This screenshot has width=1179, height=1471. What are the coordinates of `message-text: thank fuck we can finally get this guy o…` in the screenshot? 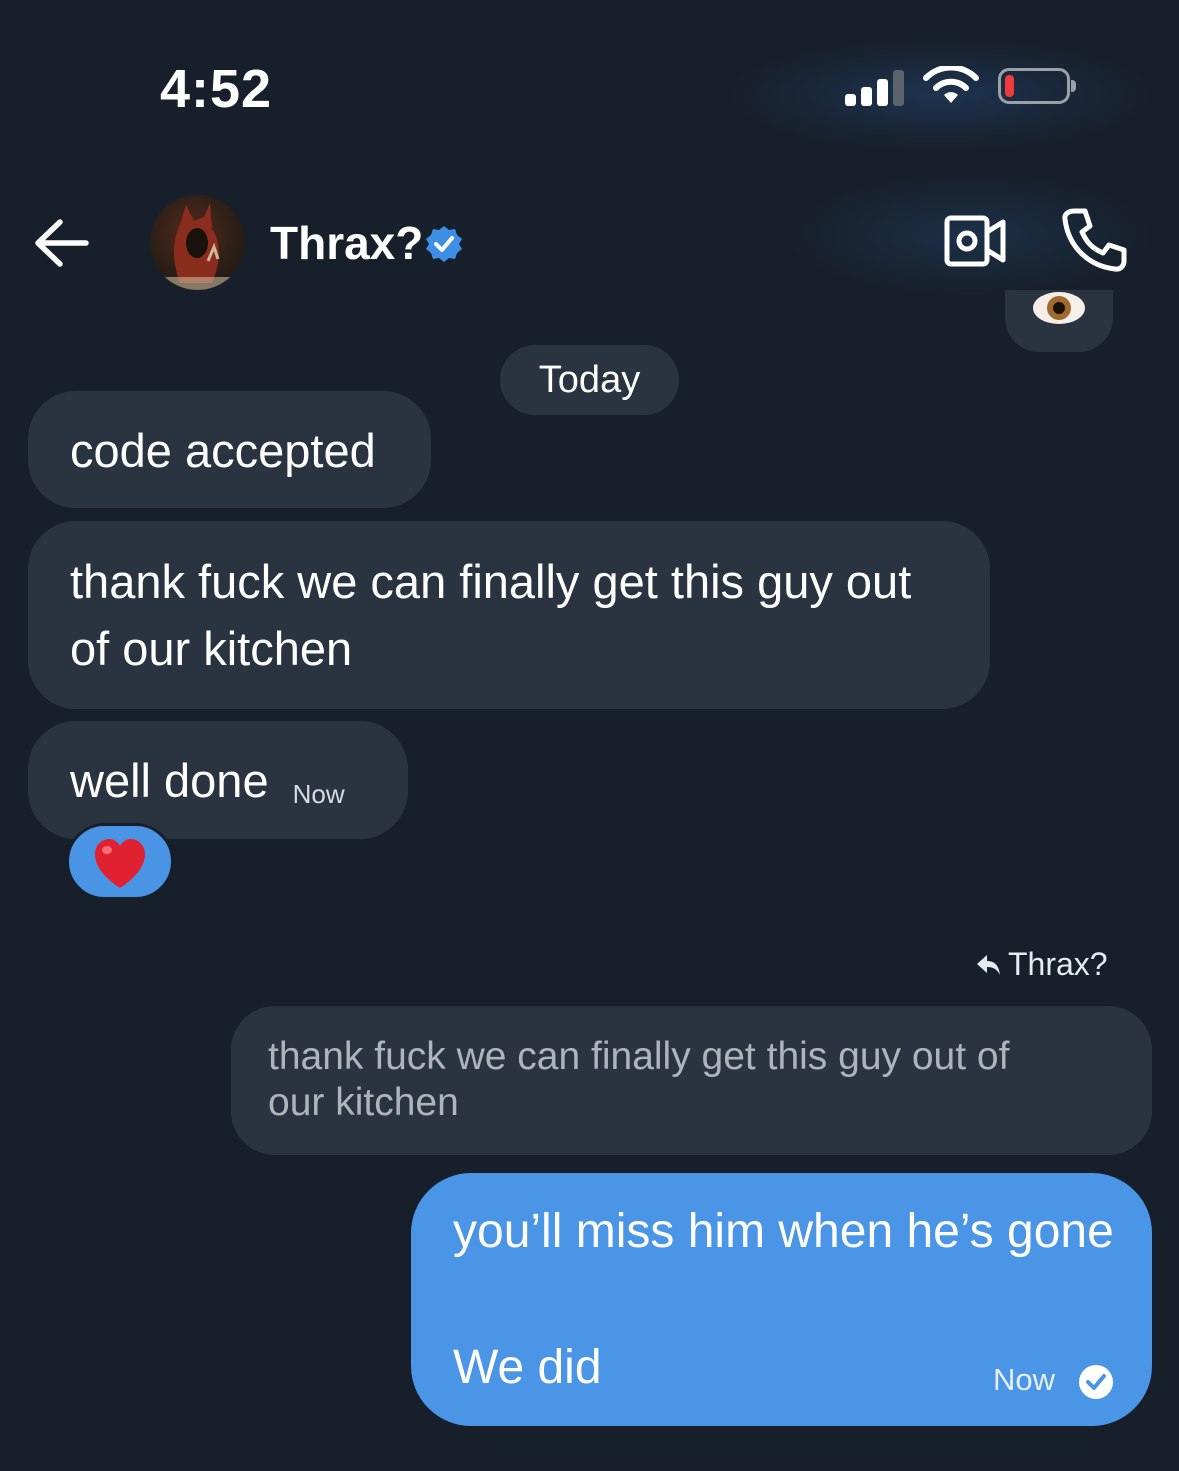 It's located at (491, 615).